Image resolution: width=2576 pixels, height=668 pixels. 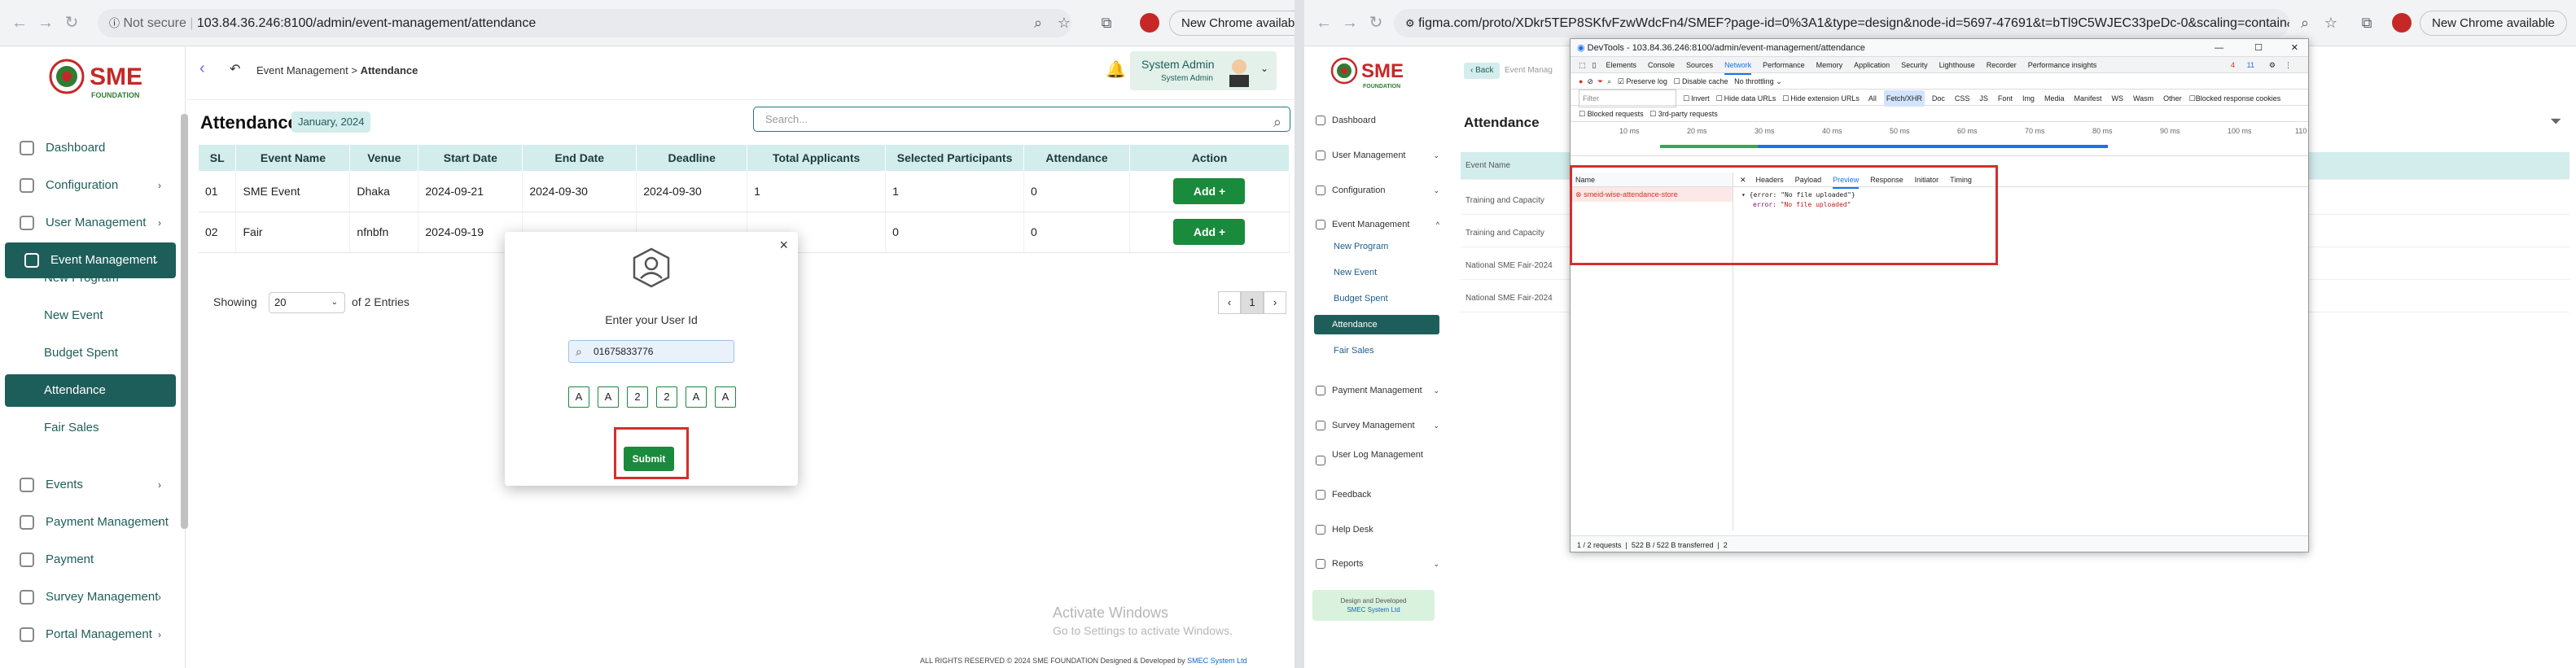 What do you see at coordinates (2006, 98) in the screenshot?
I see `filter-type-font: Font` at bounding box center [2006, 98].